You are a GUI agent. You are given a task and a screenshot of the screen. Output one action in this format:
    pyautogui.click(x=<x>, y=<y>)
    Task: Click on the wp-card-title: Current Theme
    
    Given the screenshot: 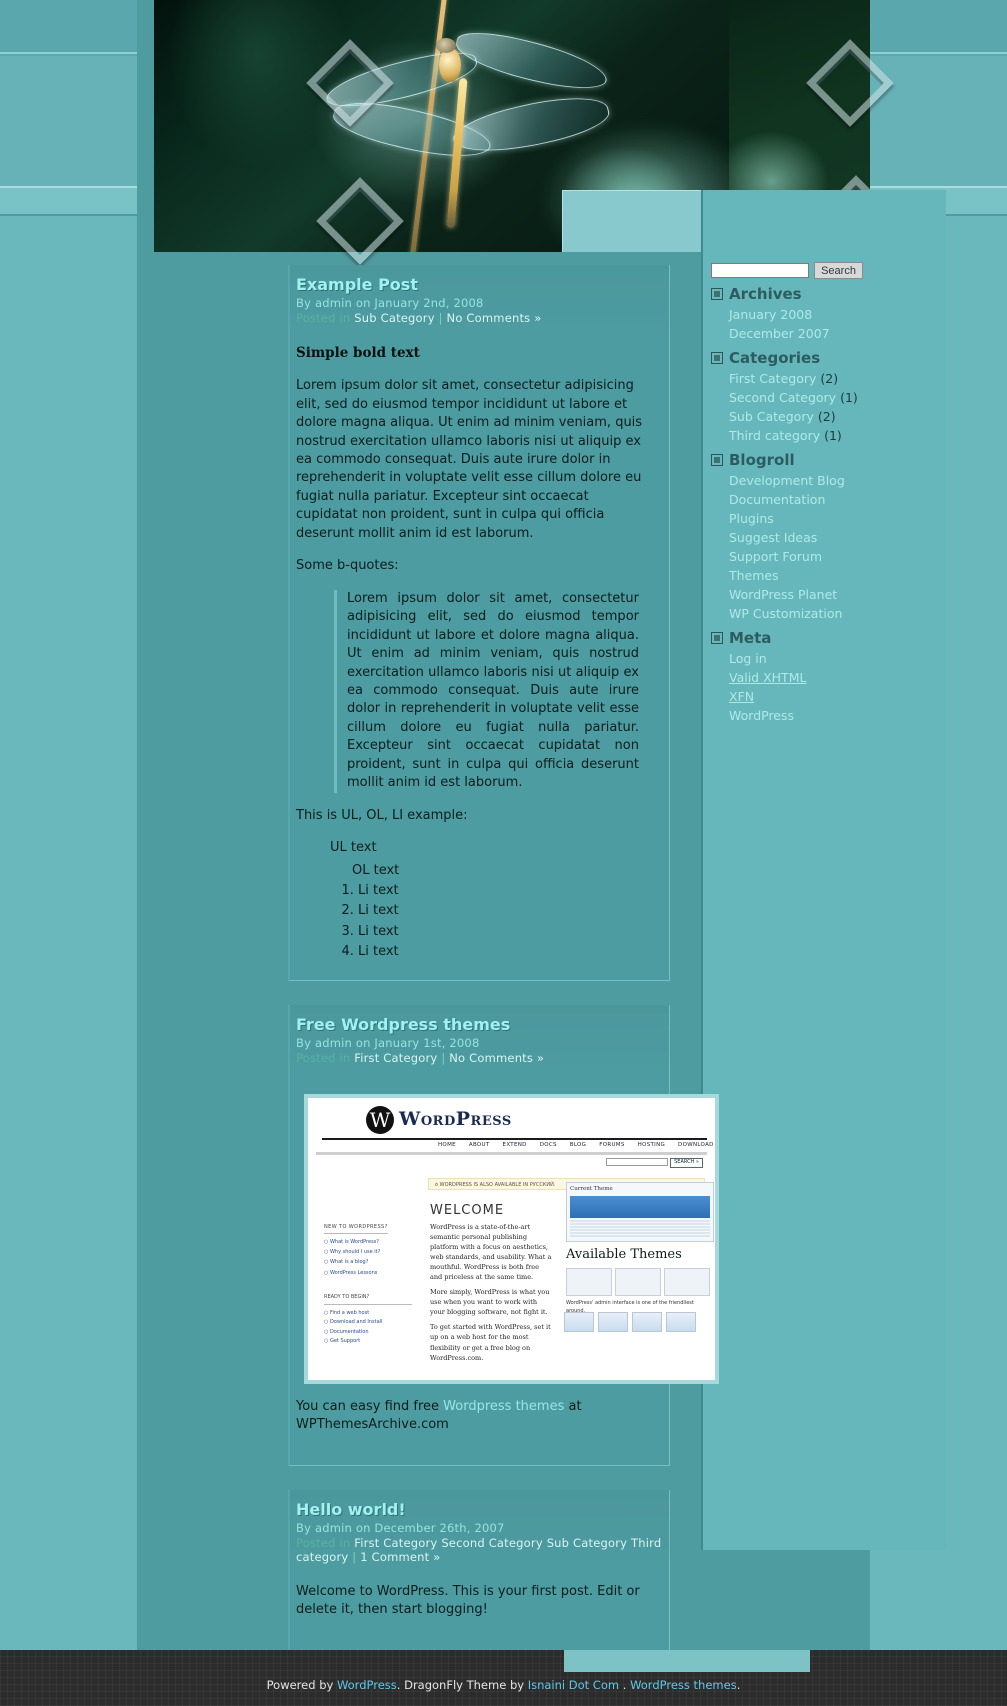 What is the action you would take?
    pyautogui.click(x=591, y=1188)
    